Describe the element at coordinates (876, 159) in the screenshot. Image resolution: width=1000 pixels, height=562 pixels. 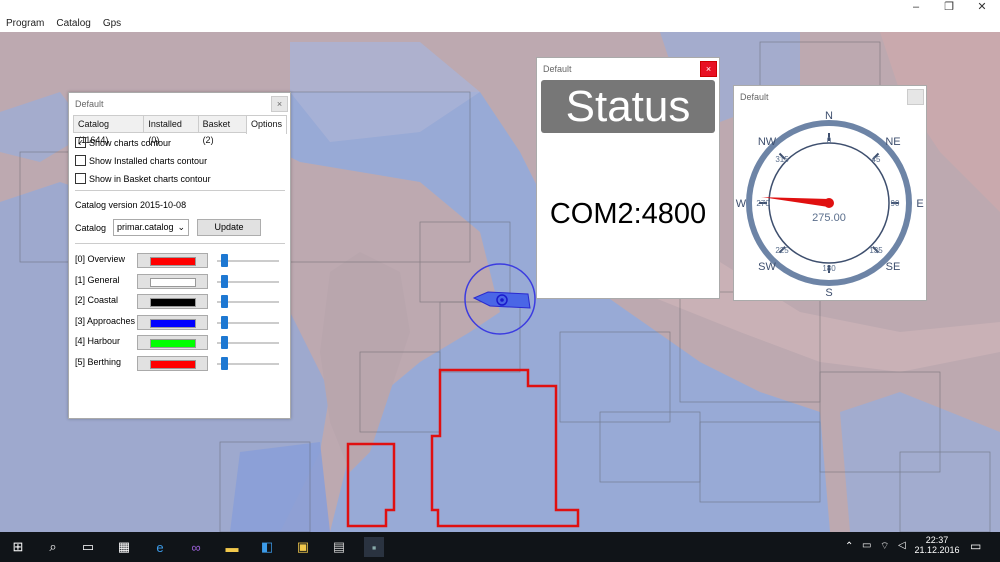
I see `compass-deg-45: 45` at that location.